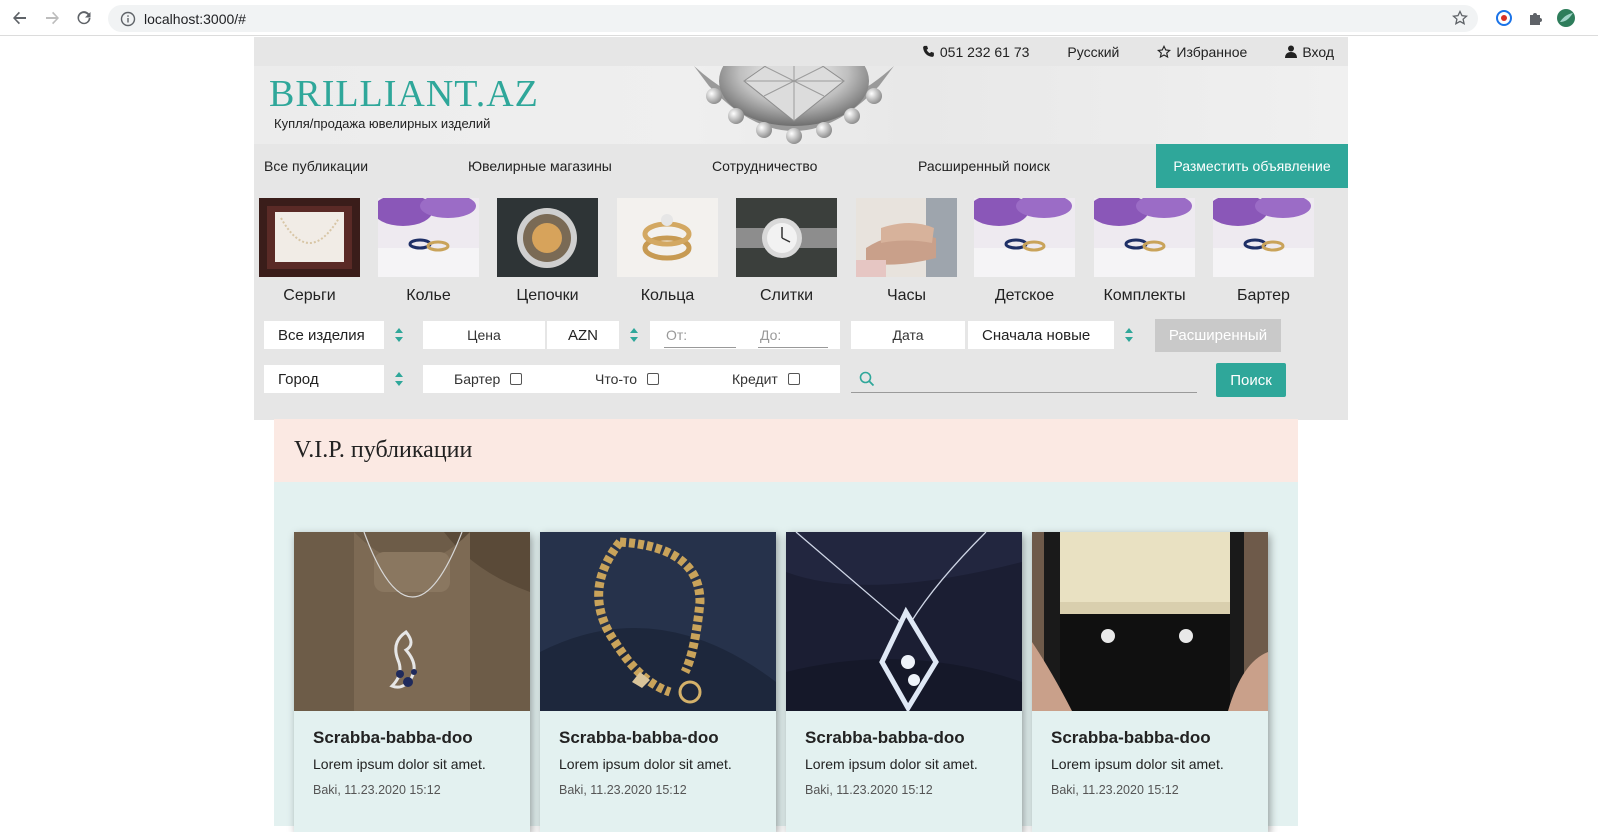  What do you see at coordinates (1218, 335) in the screenshot?
I see `advanced-button: Расширенный` at bounding box center [1218, 335].